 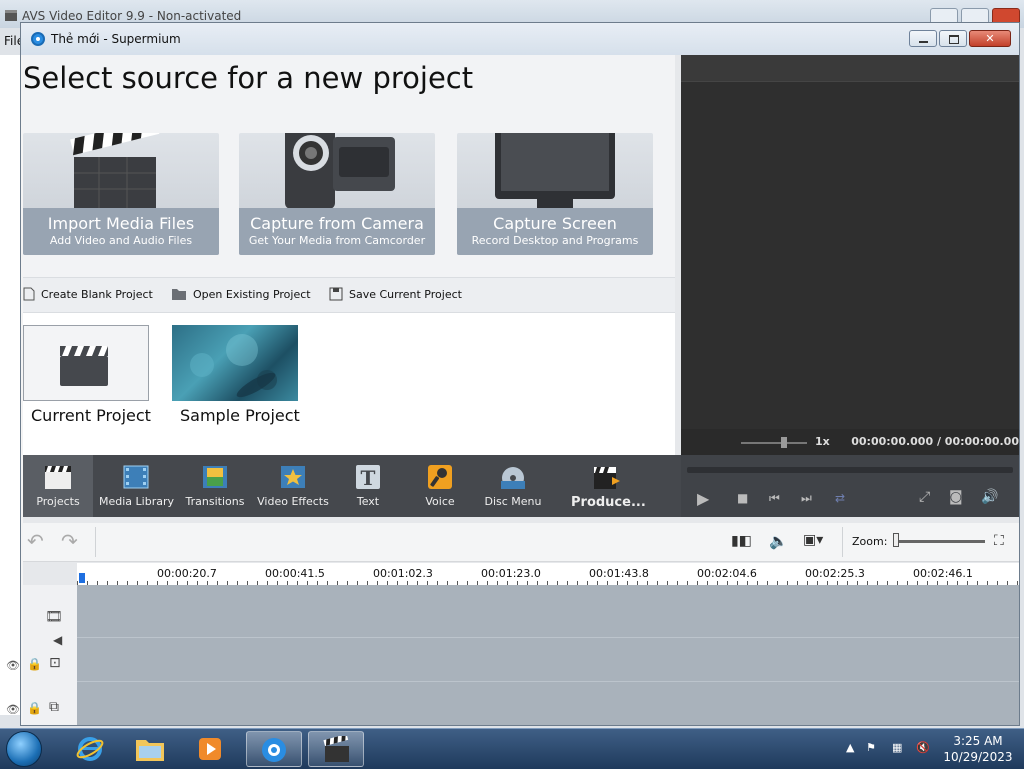 I want to click on clock-date: 10/29/2023, so click(x=978, y=757).